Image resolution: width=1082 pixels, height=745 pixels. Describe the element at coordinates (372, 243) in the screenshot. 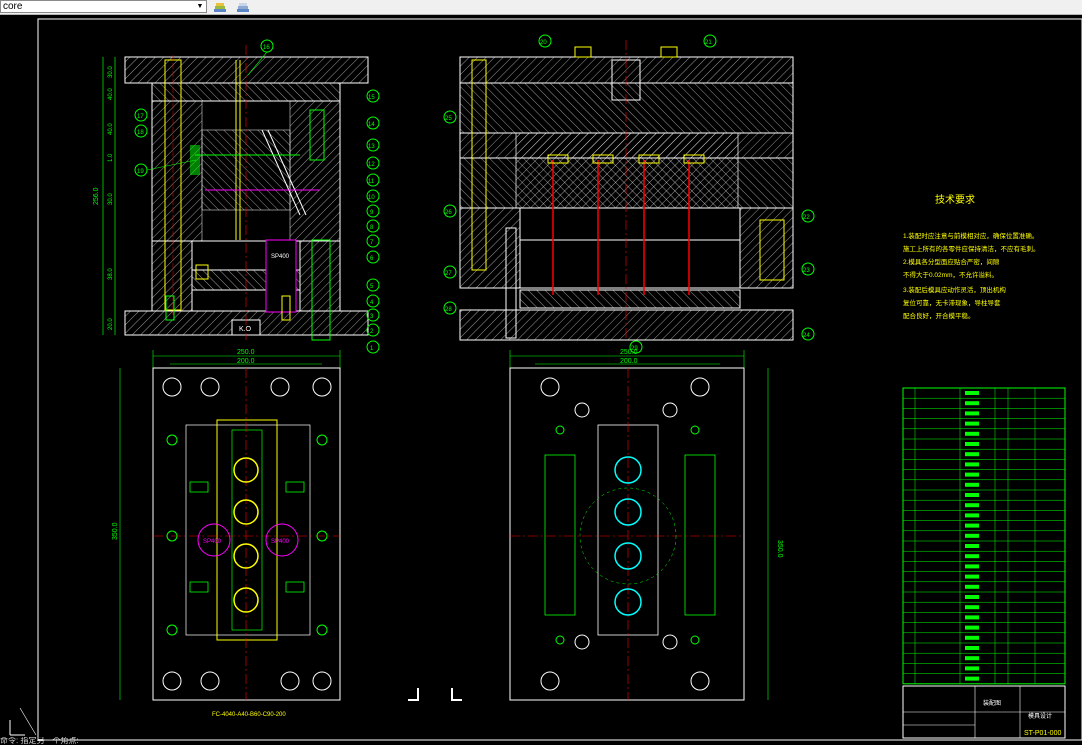

I see `part-label-7: 7` at that location.